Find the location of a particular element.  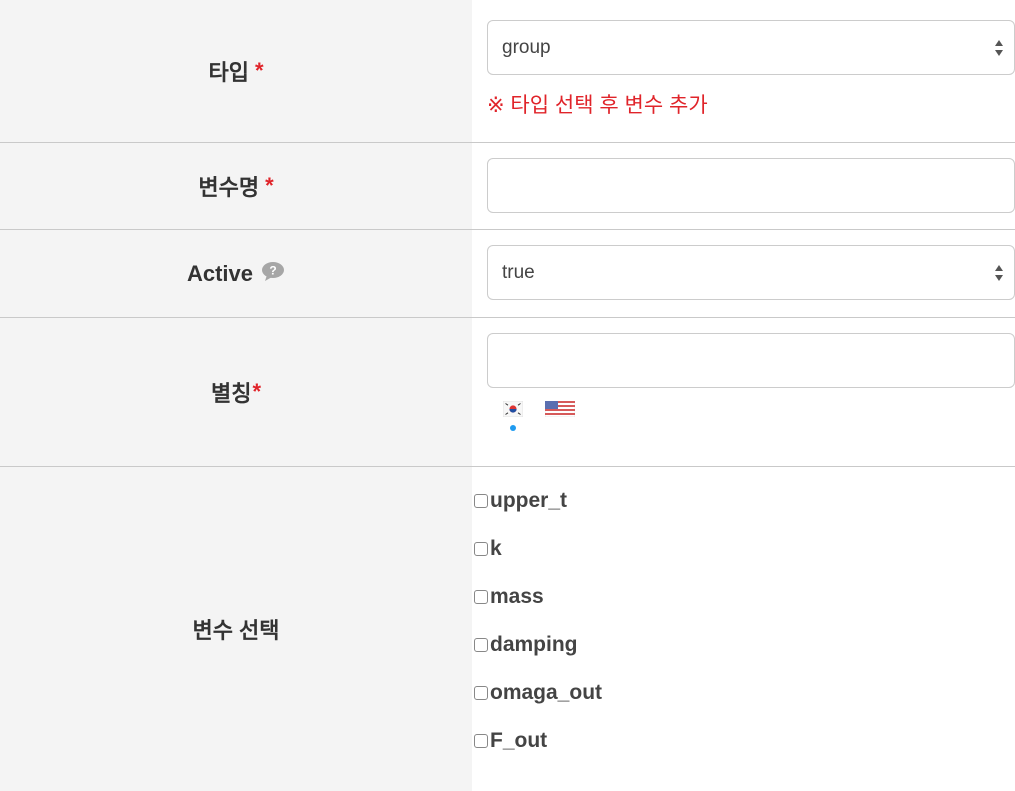

type-value-cell: group ※ 타입 선택 후 변수 추가 is located at coordinates (743, 71).